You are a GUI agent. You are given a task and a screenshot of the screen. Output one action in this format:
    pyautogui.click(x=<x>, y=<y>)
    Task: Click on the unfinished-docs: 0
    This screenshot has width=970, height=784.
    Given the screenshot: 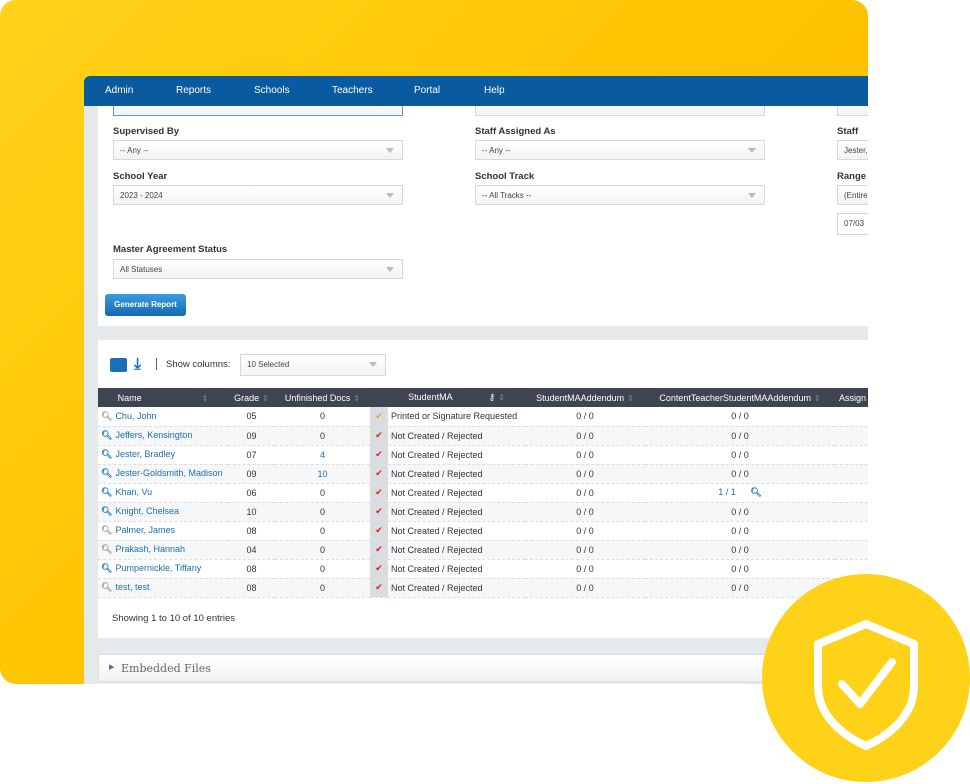 What is the action you would take?
    pyautogui.click(x=322, y=588)
    